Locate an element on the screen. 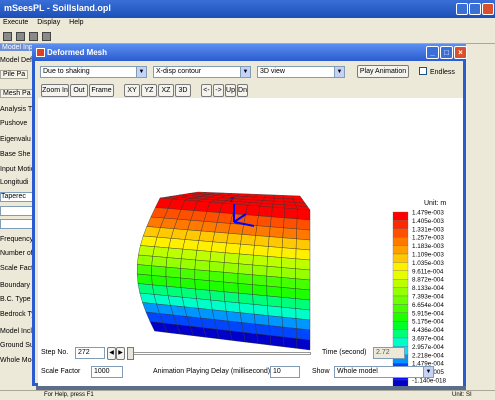 The height and width of the screenshot is (400, 495). help-icon is located at coordinates (46, 36).